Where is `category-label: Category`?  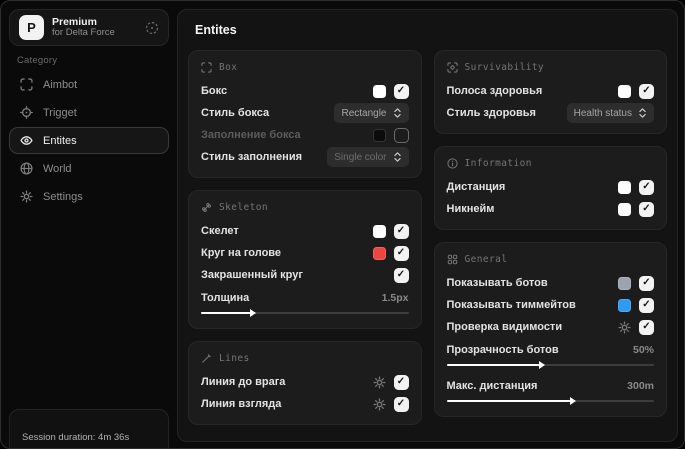 category-label: Category is located at coordinates (37, 60).